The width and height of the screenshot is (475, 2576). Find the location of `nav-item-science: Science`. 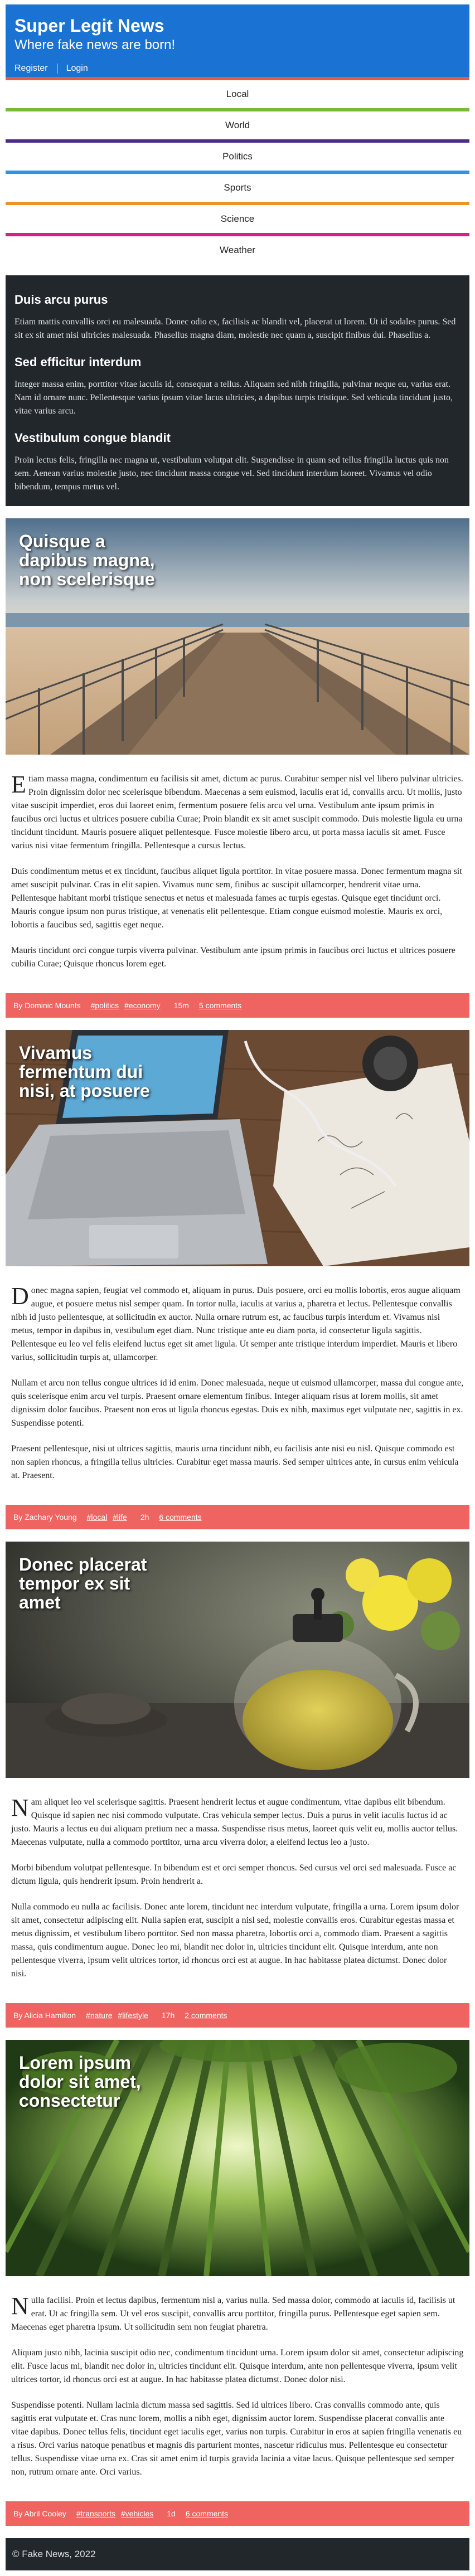

nav-item-science: Science is located at coordinates (237, 221).